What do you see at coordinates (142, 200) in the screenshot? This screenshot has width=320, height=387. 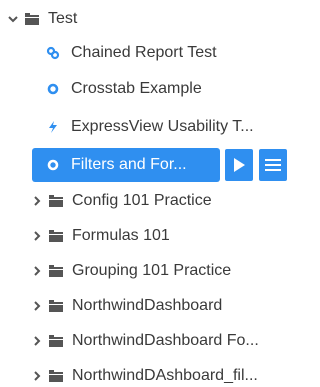 I see `tree-folder-label: Config 101 Practice` at bounding box center [142, 200].